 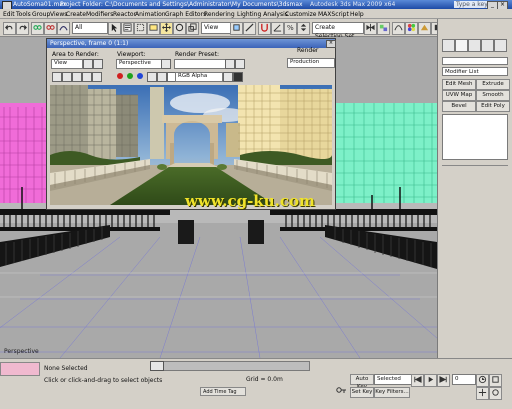 I want to click on clone-window-icon, so click(x=77, y=77).